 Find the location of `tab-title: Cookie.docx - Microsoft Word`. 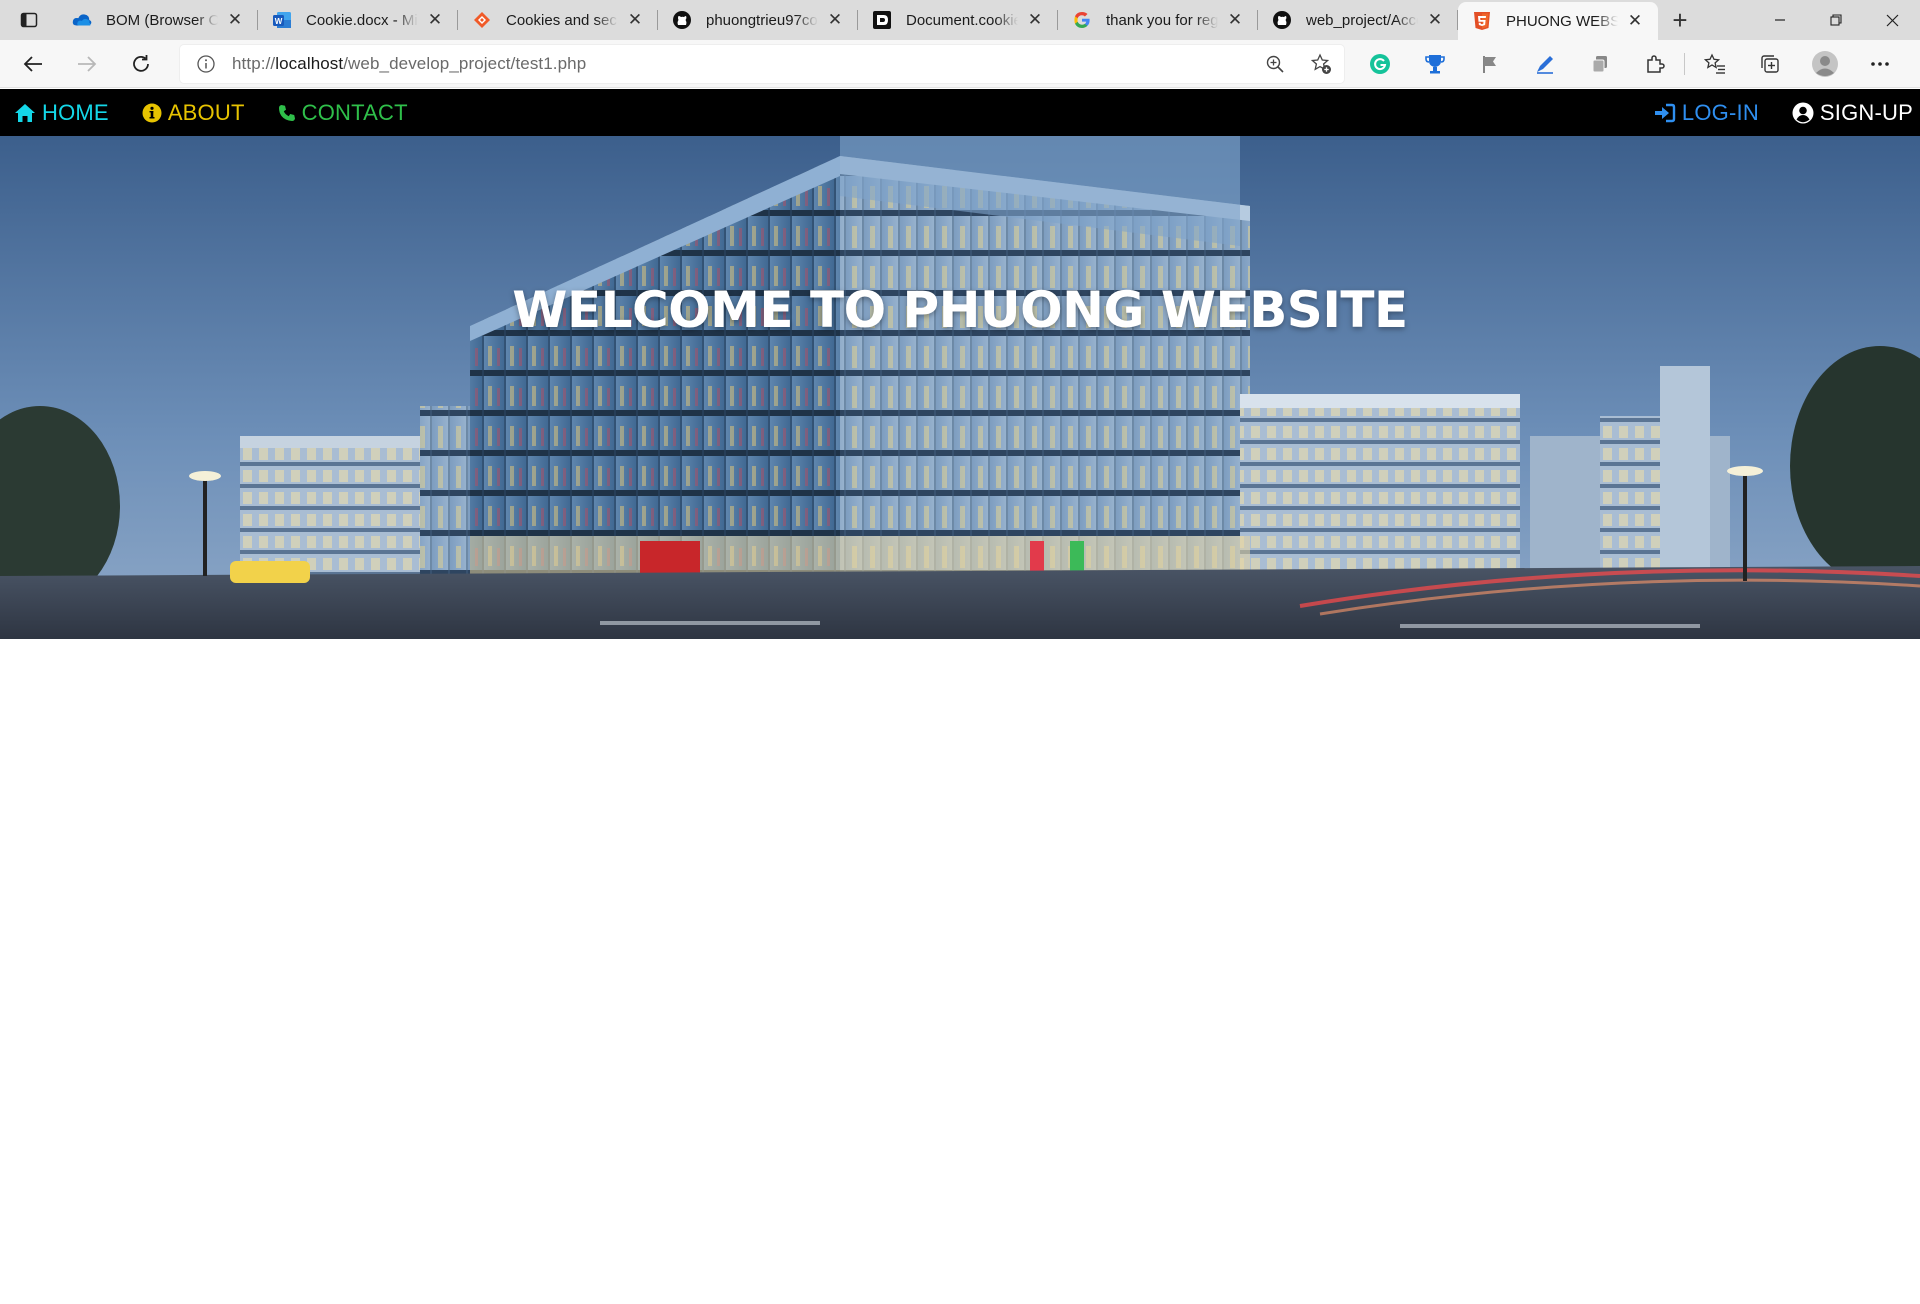

tab-title: Cookie.docx - Microsoft Word is located at coordinates (362, 20).